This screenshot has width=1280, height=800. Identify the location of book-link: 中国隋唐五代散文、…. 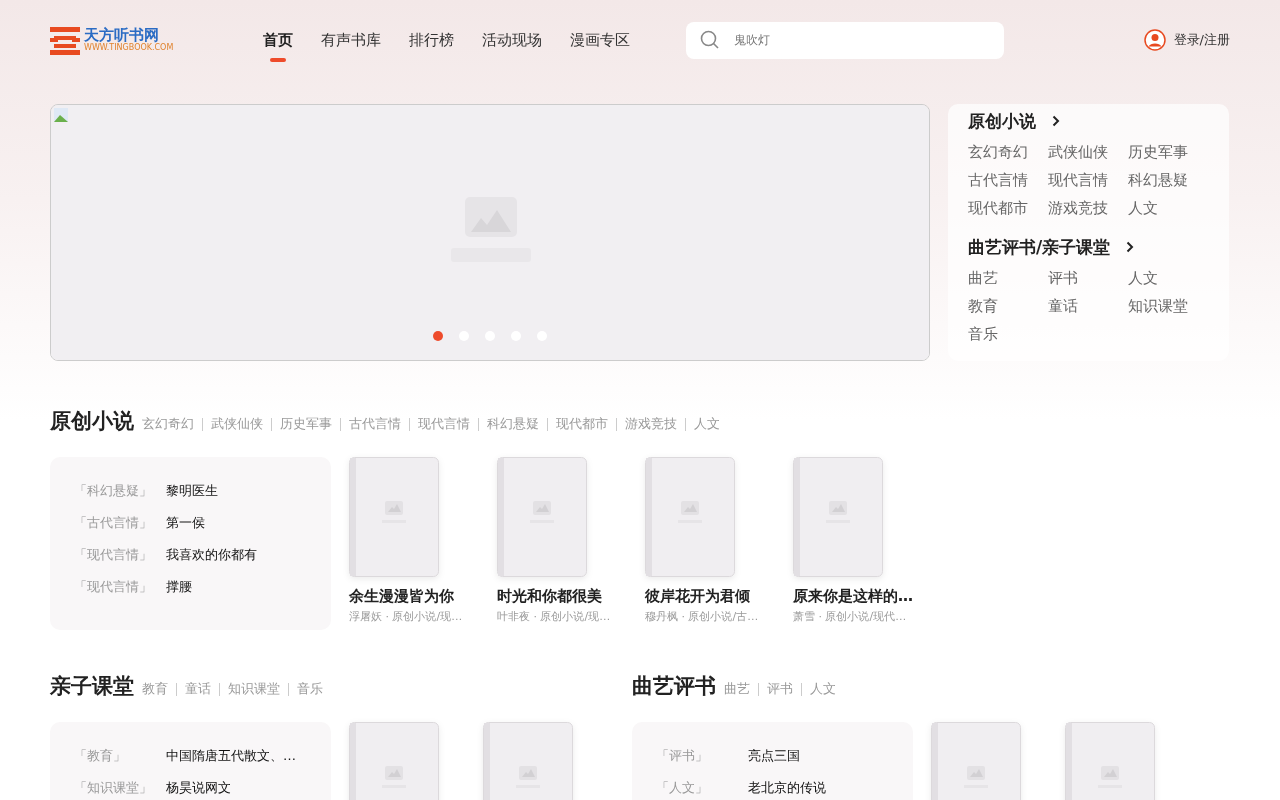
(231, 756).